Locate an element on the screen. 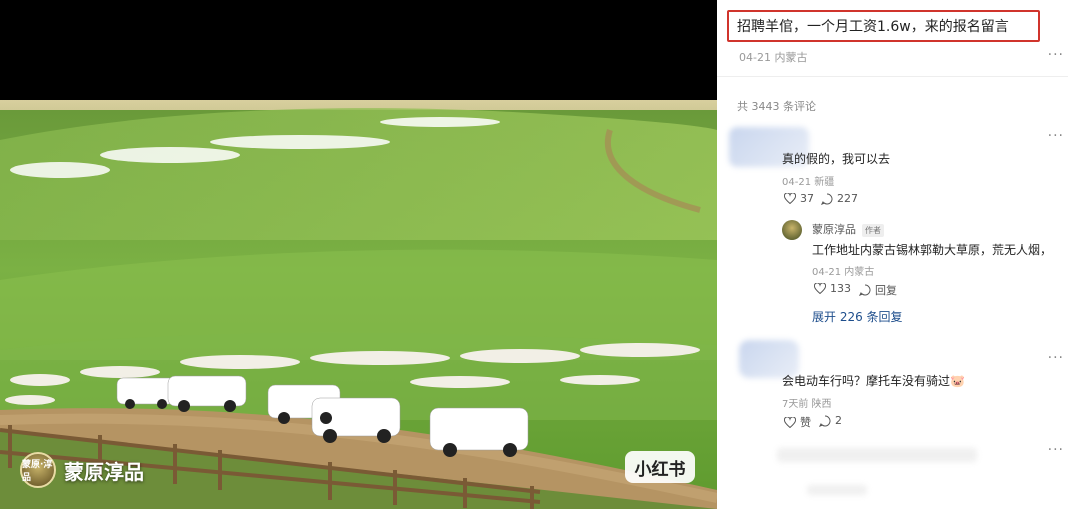  comment-text: 真的假的，我可以去 is located at coordinates (836, 159).